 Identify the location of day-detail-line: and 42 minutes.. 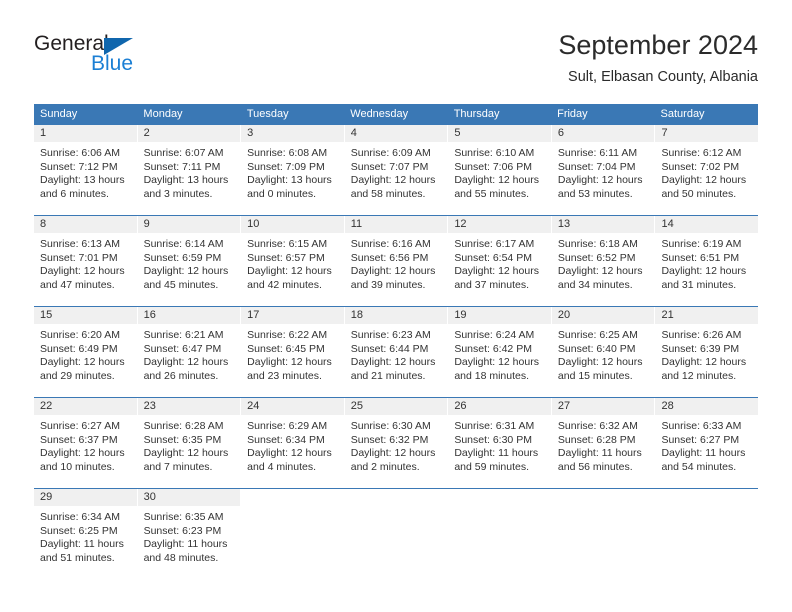
(284, 284).